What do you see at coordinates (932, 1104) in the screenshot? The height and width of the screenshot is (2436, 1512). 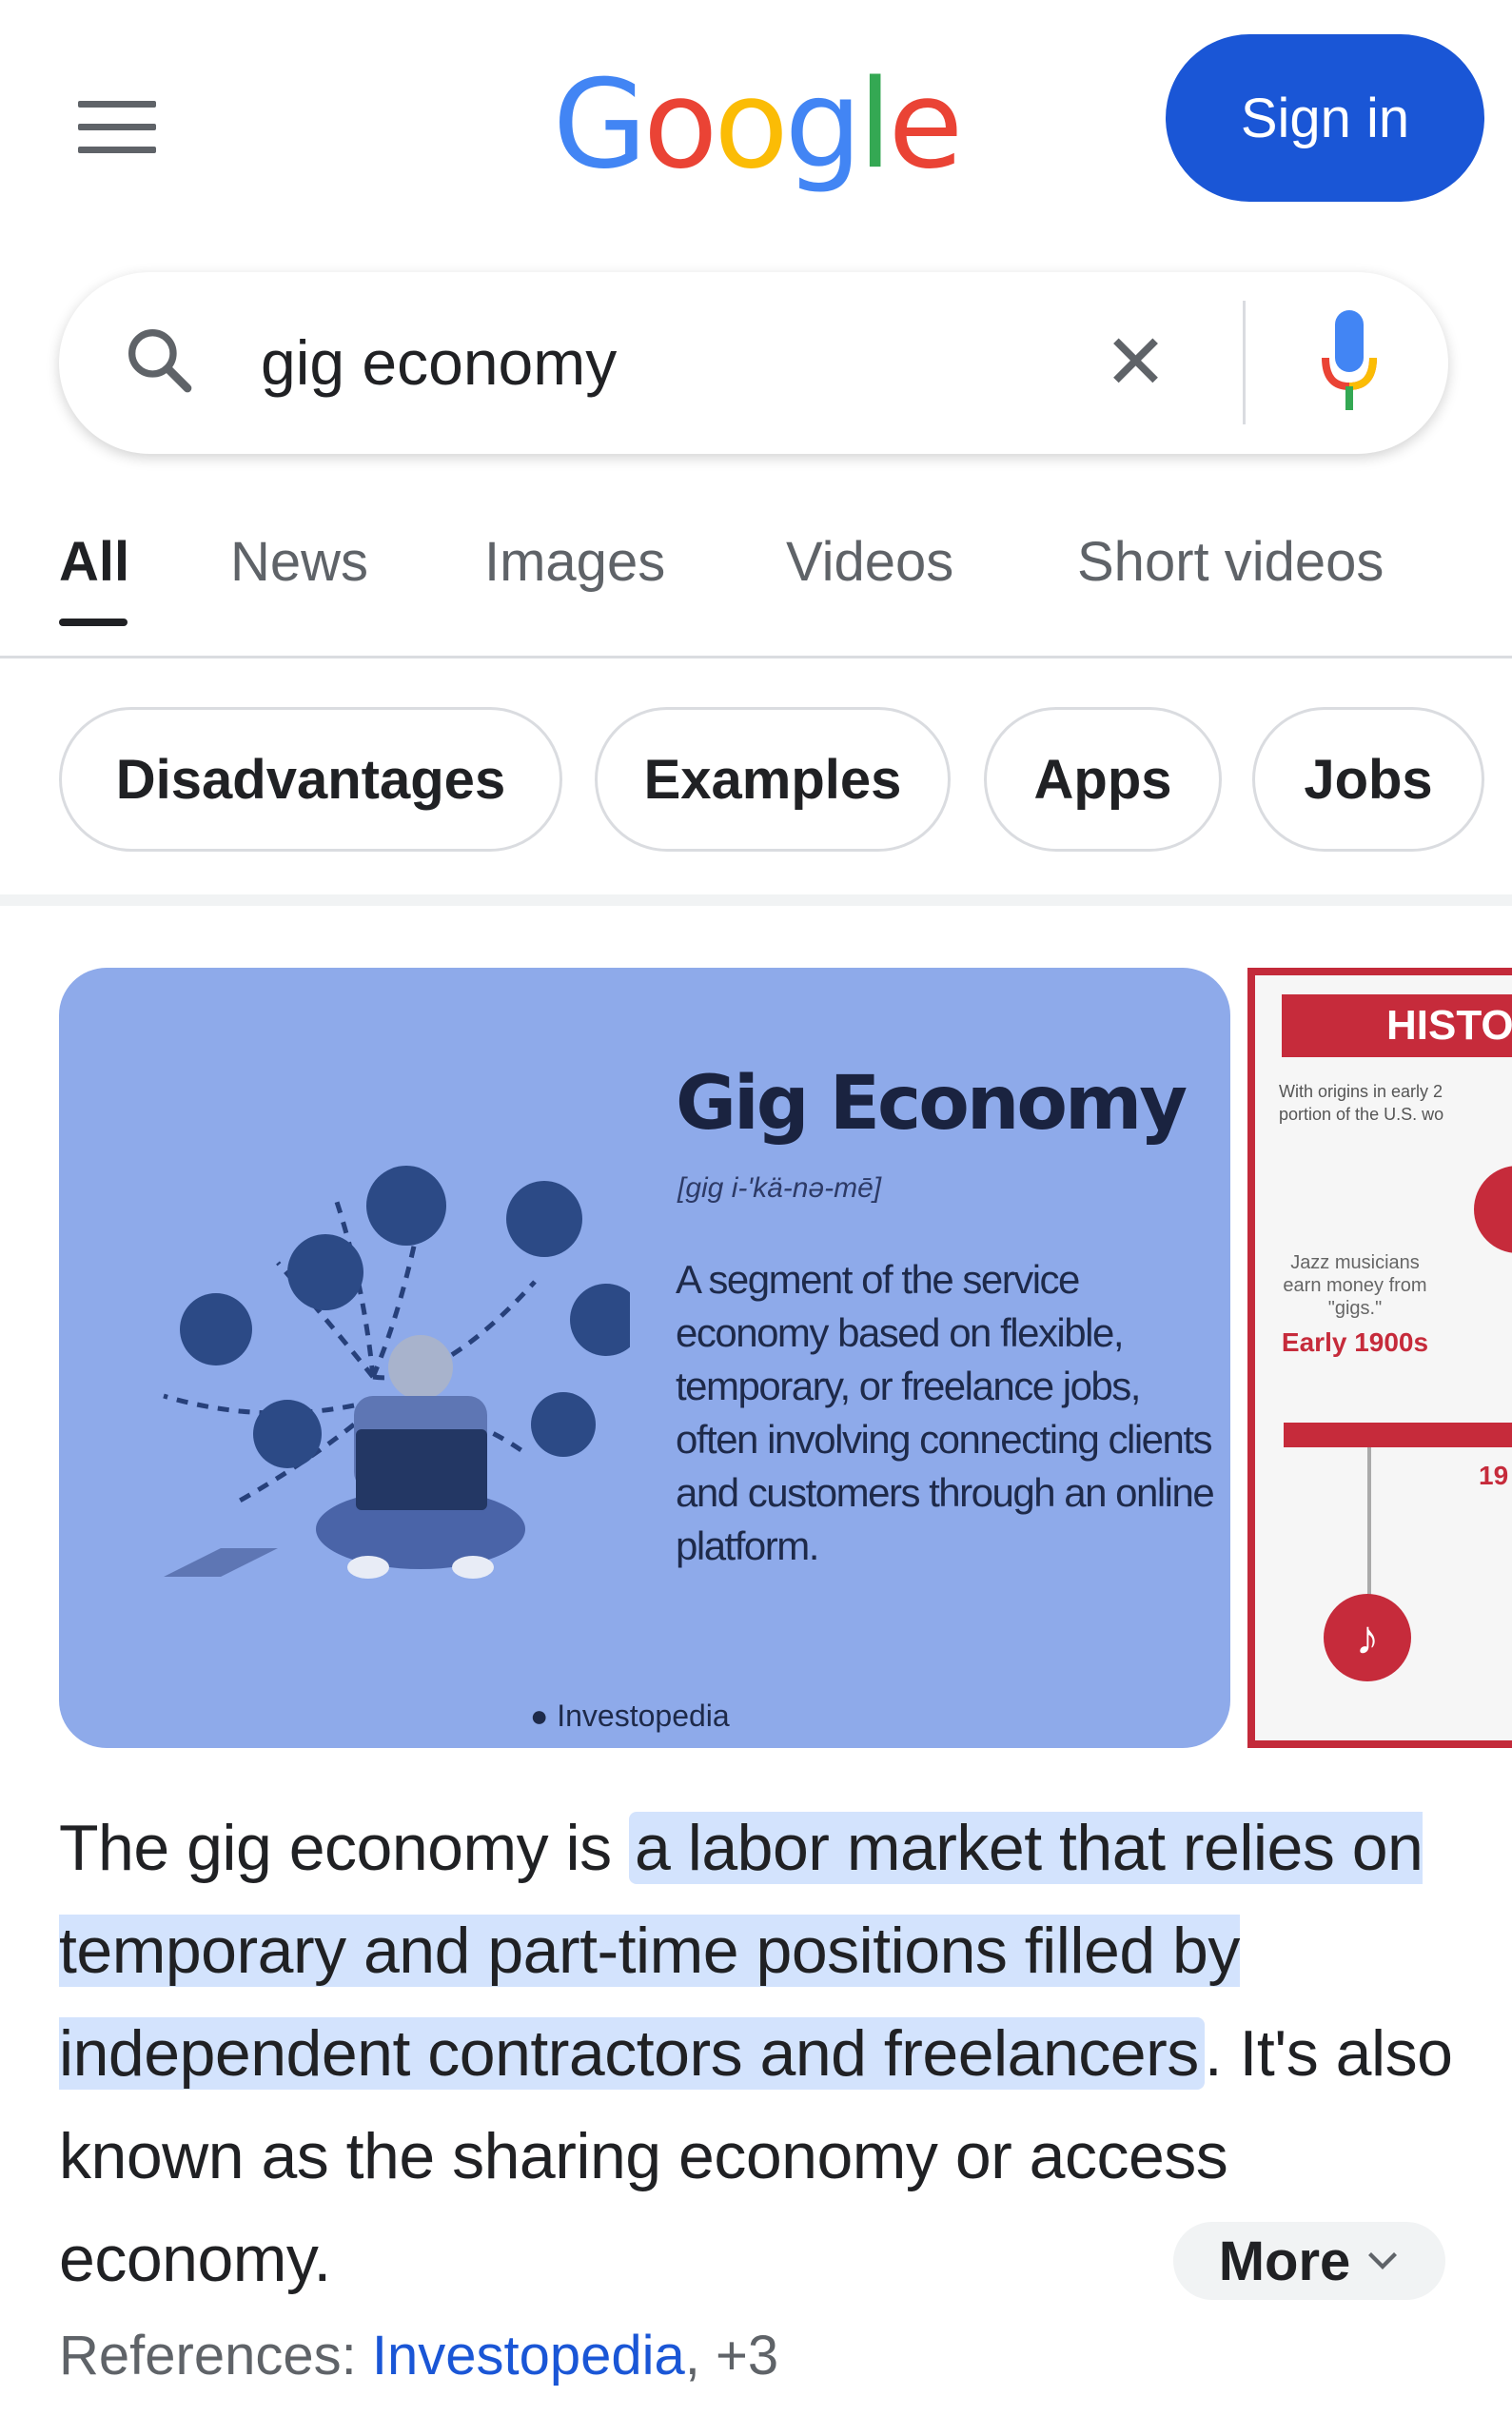 I see `image-title: Gig Economy` at bounding box center [932, 1104].